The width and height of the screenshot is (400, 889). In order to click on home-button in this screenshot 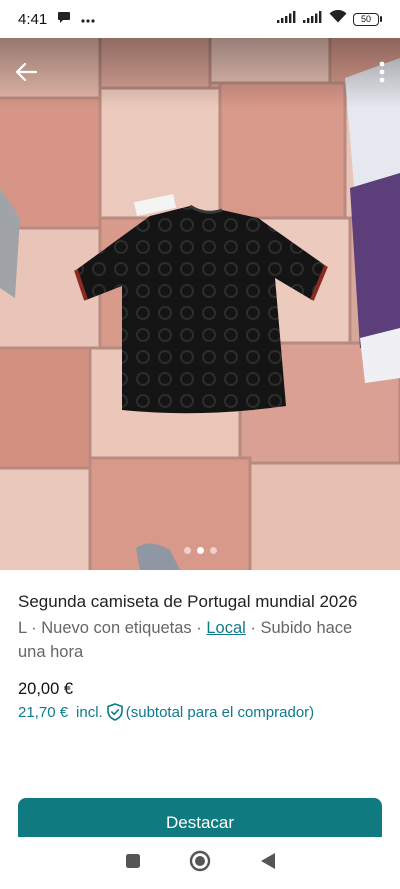, I will do `click(200, 863)`.